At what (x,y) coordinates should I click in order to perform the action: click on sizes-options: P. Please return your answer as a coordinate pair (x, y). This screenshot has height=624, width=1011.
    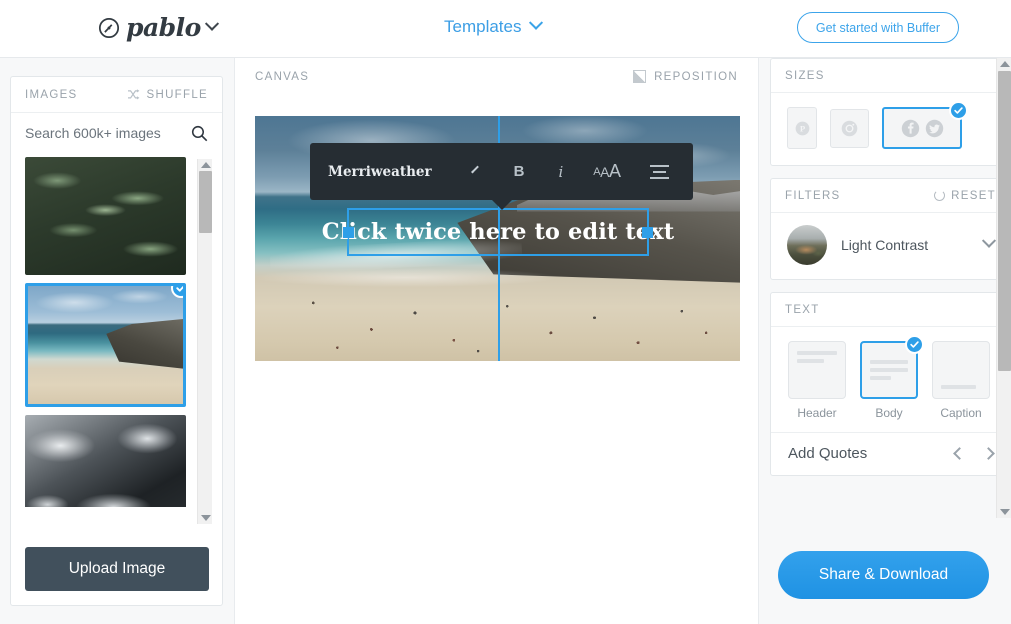
    Looking at the image, I should click on (890, 129).